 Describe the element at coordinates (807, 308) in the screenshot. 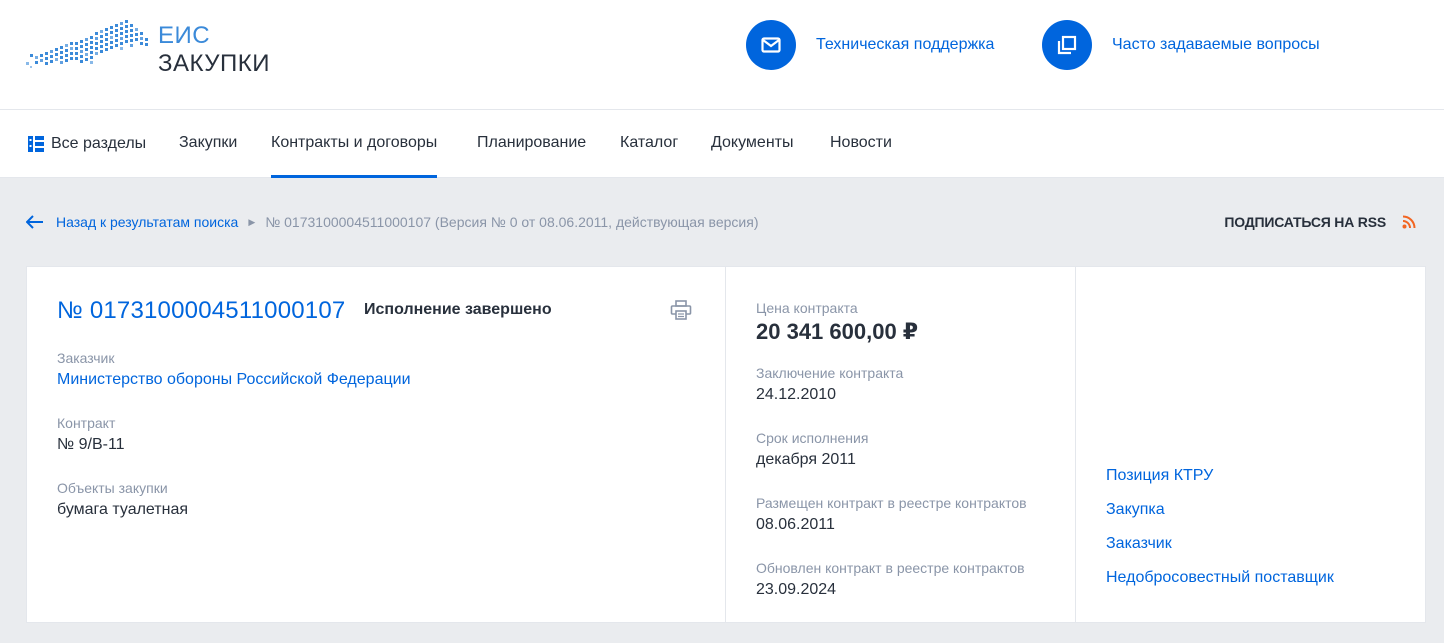

I see `price-label: Цена контракта` at that location.